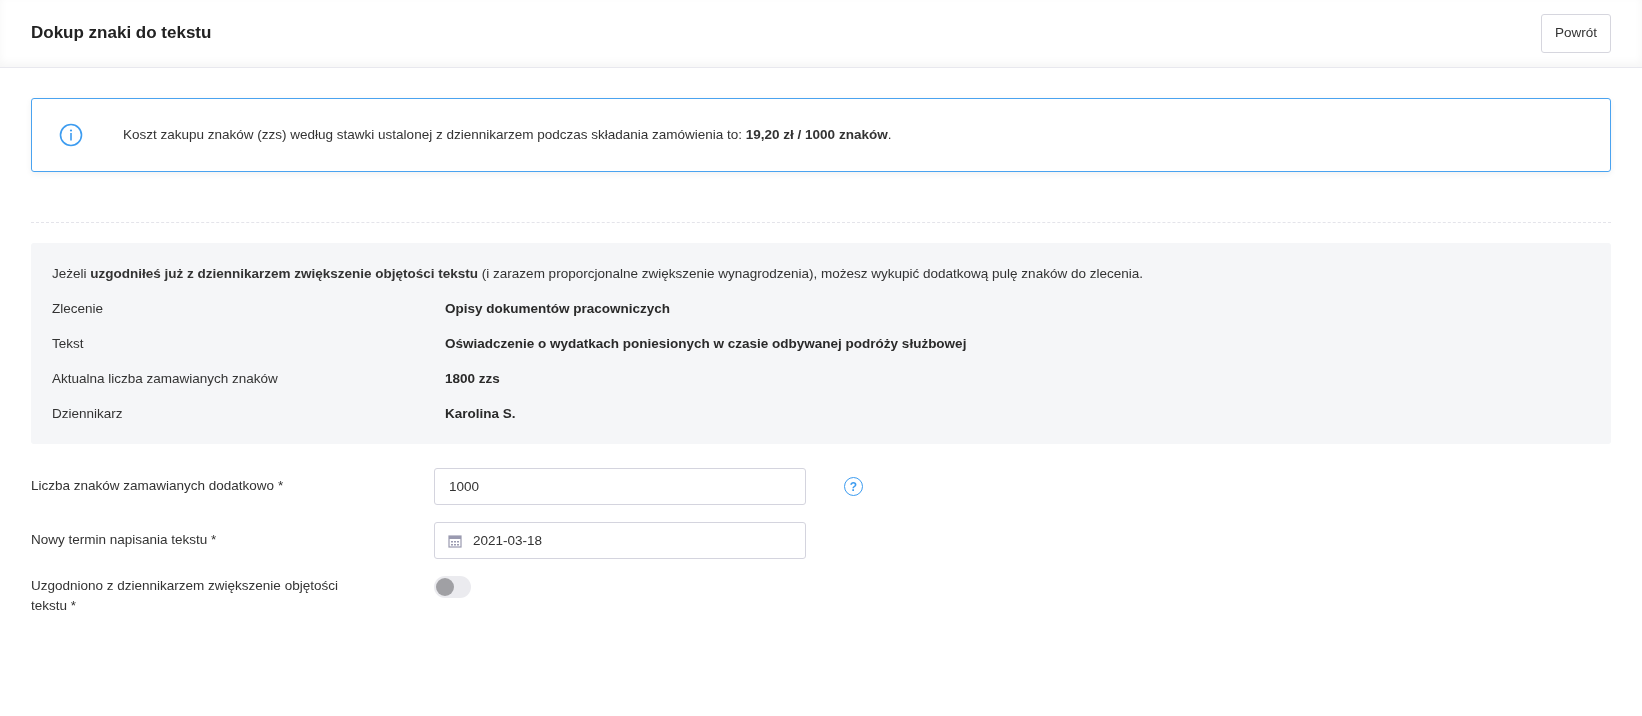 The image size is (1642, 716). What do you see at coordinates (1575, 33) in the screenshot?
I see `back-button: Powrót` at bounding box center [1575, 33].